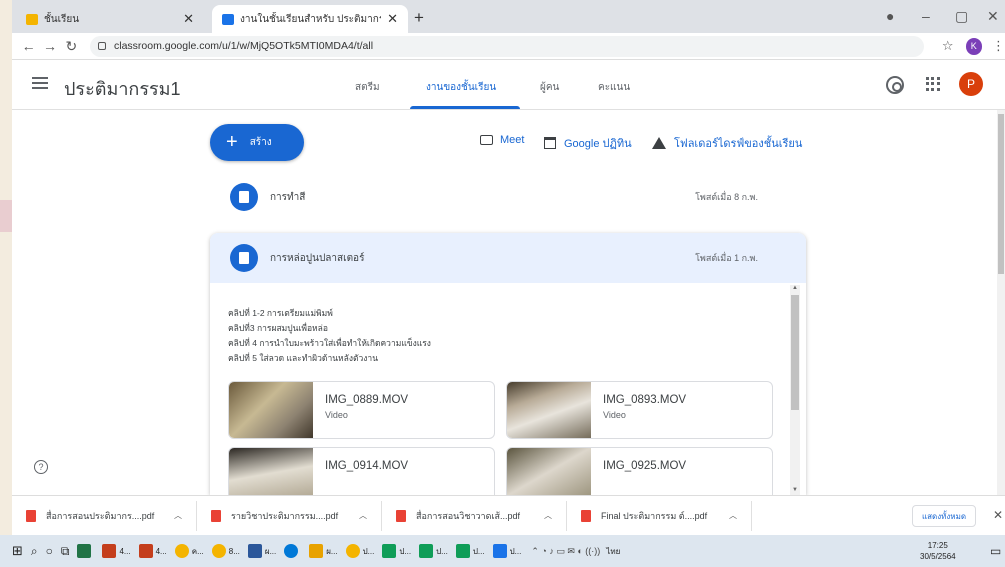 The height and width of the screenshot is (567, 1005). Describe the element at coordinates (995, 551) in the screenshot. I see `notification-icon: ▭` at that location.